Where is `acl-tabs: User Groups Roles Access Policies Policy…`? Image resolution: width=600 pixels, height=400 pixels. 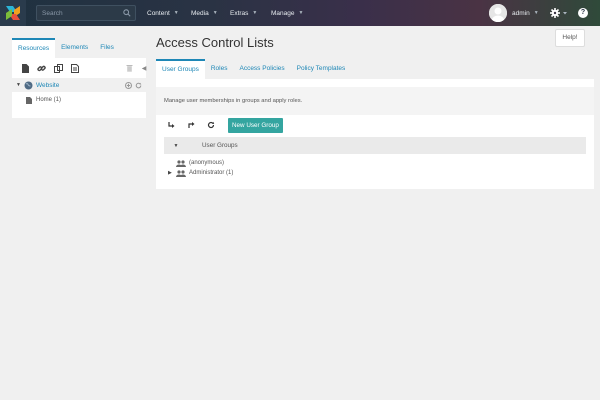 acl-tabs: User Groups Roles Access Policies Policy… is located at coordinates (253, 69).